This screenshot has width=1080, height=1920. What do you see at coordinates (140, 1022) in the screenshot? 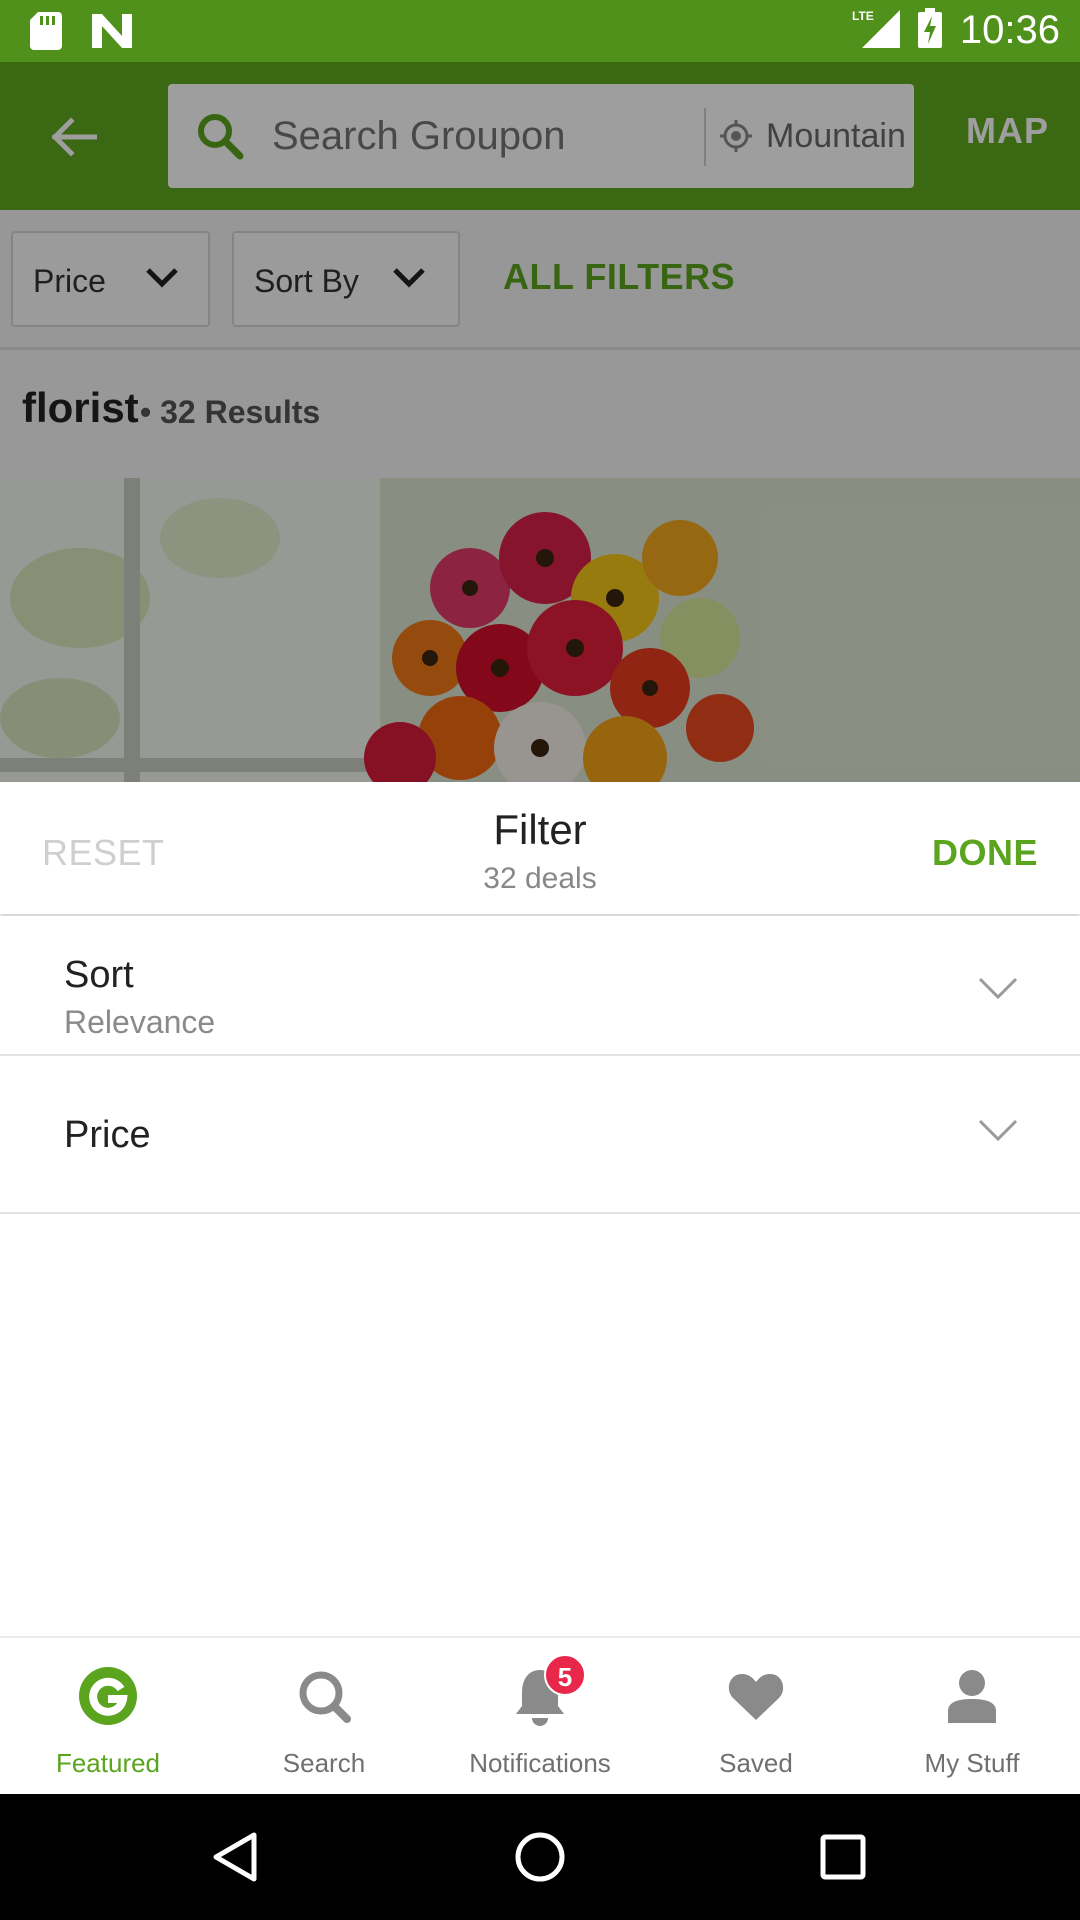
I see `sort-row-value: Relevance` at bounding box center [140, 1022].